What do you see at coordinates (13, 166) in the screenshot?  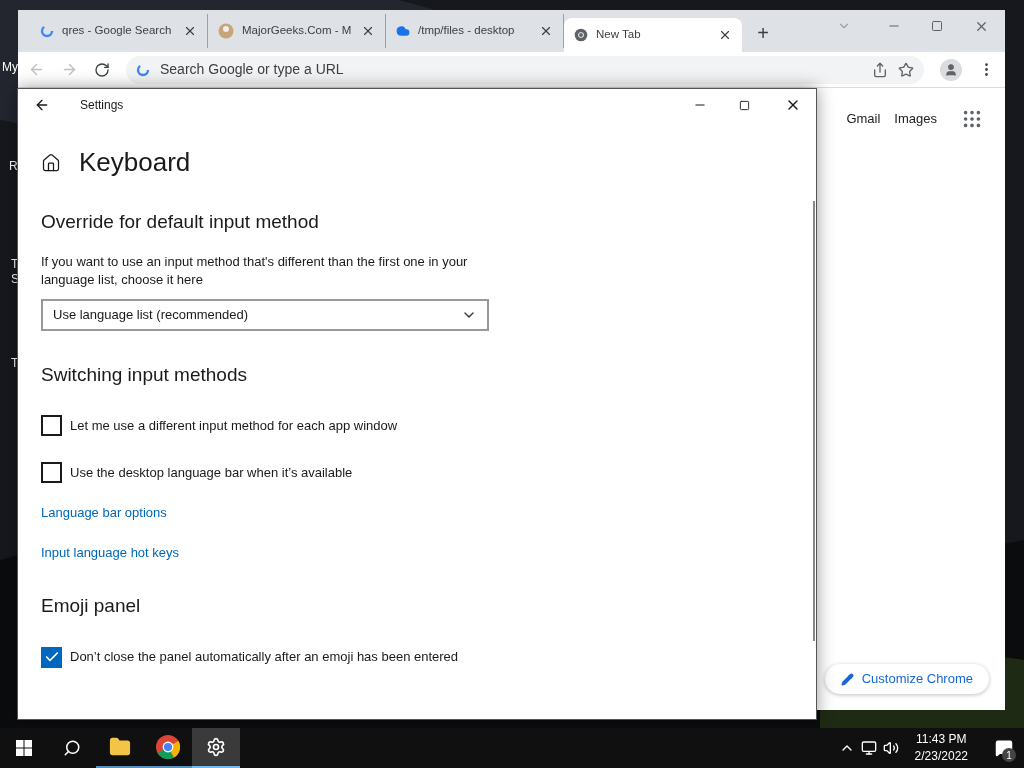 I see `desktop-icon-label: R` at bounding box center [13, 166].